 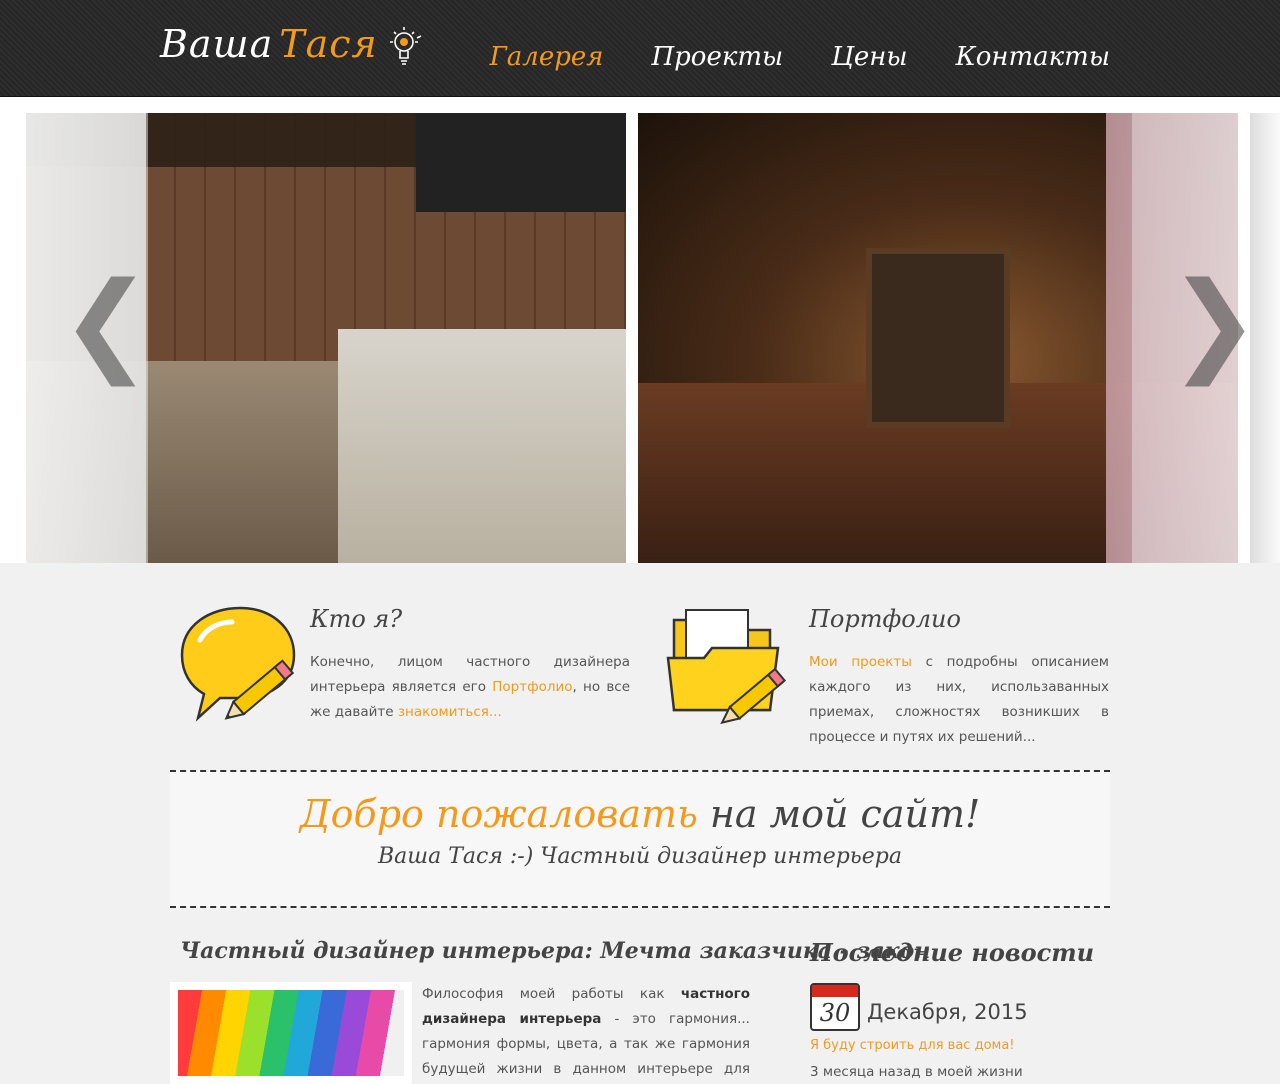 What do you see at coordinates (912, 1045) in the screenshot?
I see `news-headline-link: Я буду строить для вас дома!` at bounding box center [912, 1045].